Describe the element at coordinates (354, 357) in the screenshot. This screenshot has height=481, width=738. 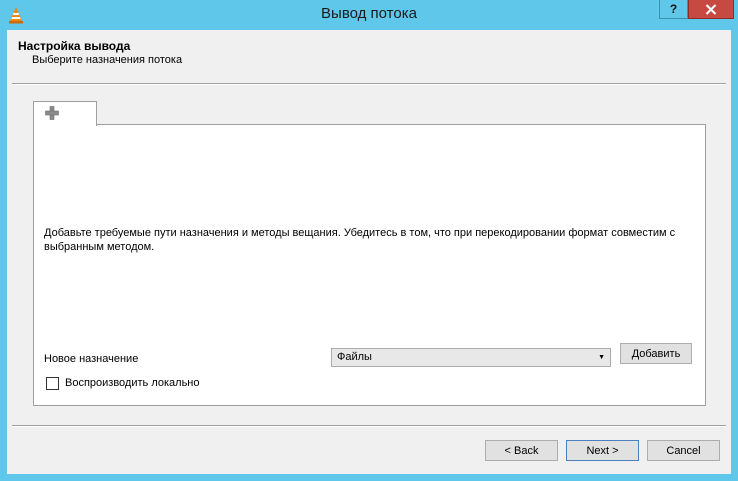
I see `destination-select-value: Файлы` at that location.